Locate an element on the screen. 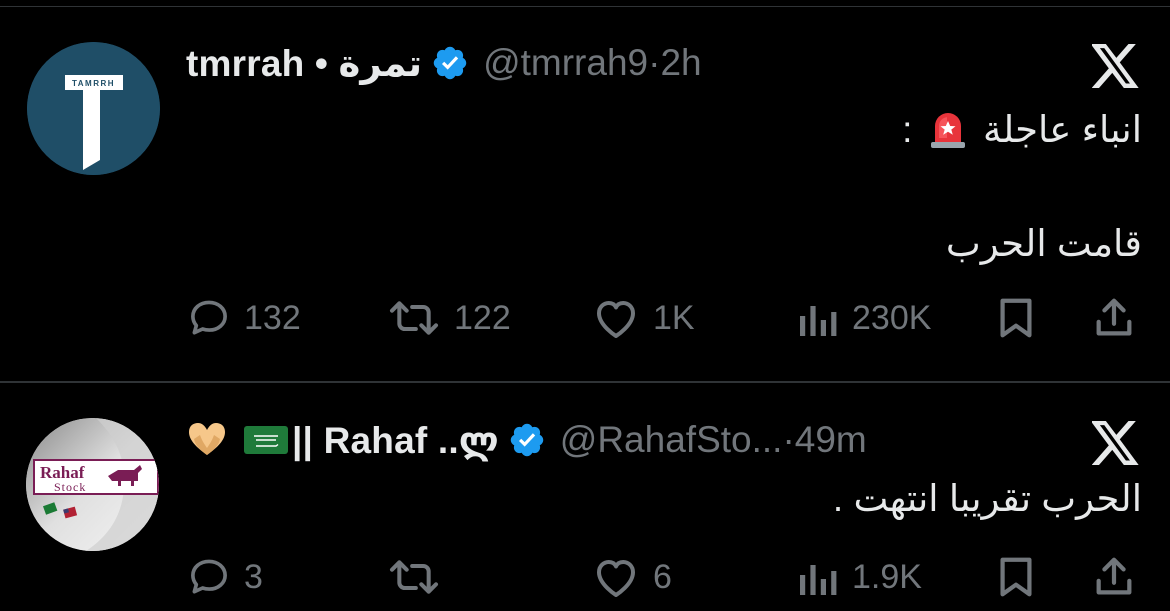 The width and height of the screenshot is (1170, 611). views-count: 230K is located at coordinates (892, 317).